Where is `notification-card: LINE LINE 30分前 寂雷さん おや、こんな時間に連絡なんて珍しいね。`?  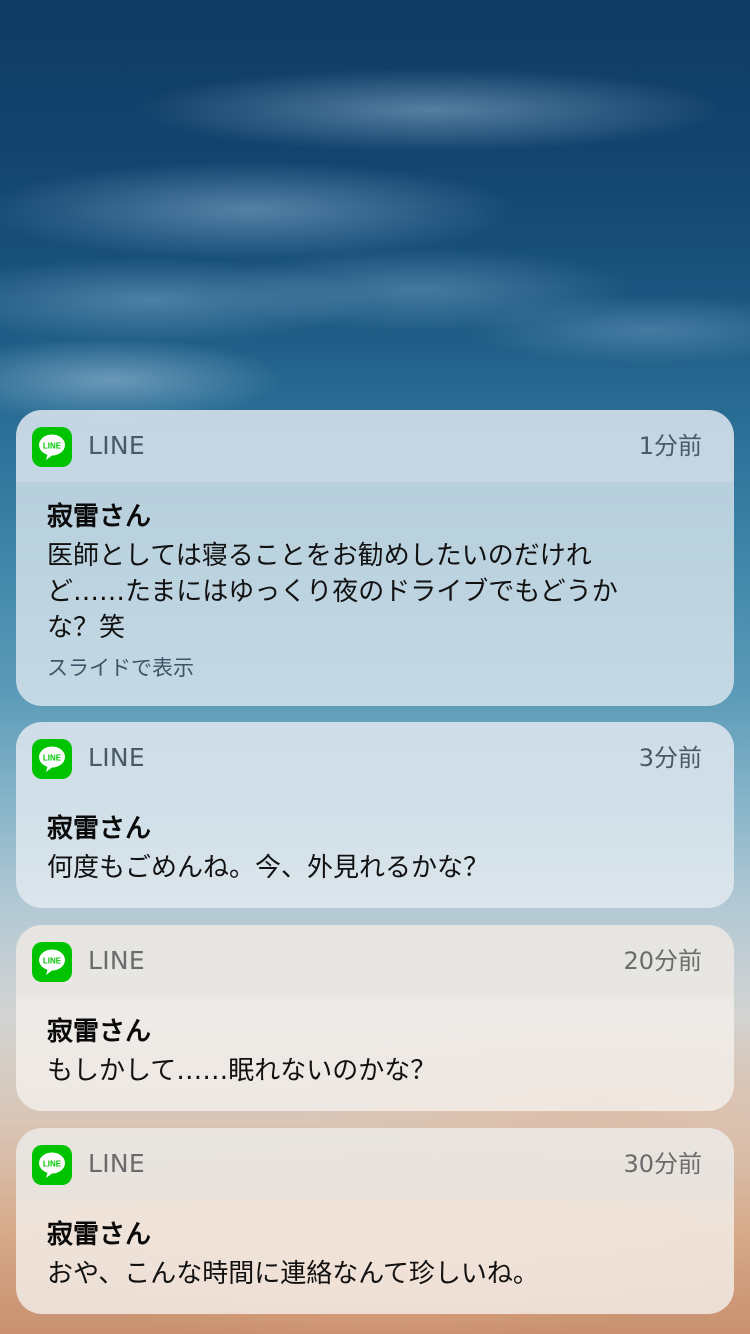 notification-card: LINE LINE 30分前 寂雷さん おや、こんな時間に連絡なんて珍しいね。 is located at coordinates (375, 1221).